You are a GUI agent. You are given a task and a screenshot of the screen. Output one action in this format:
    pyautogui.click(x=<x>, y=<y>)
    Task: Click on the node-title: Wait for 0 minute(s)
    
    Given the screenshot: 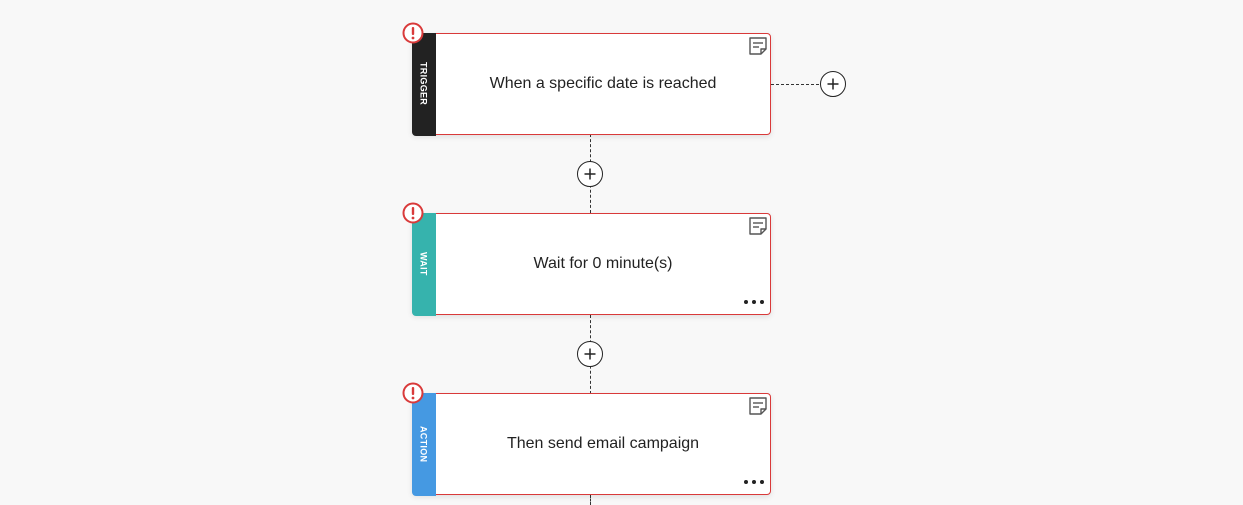 What is the action you would take?
    pyautogui.click(x=603, y=263)
    